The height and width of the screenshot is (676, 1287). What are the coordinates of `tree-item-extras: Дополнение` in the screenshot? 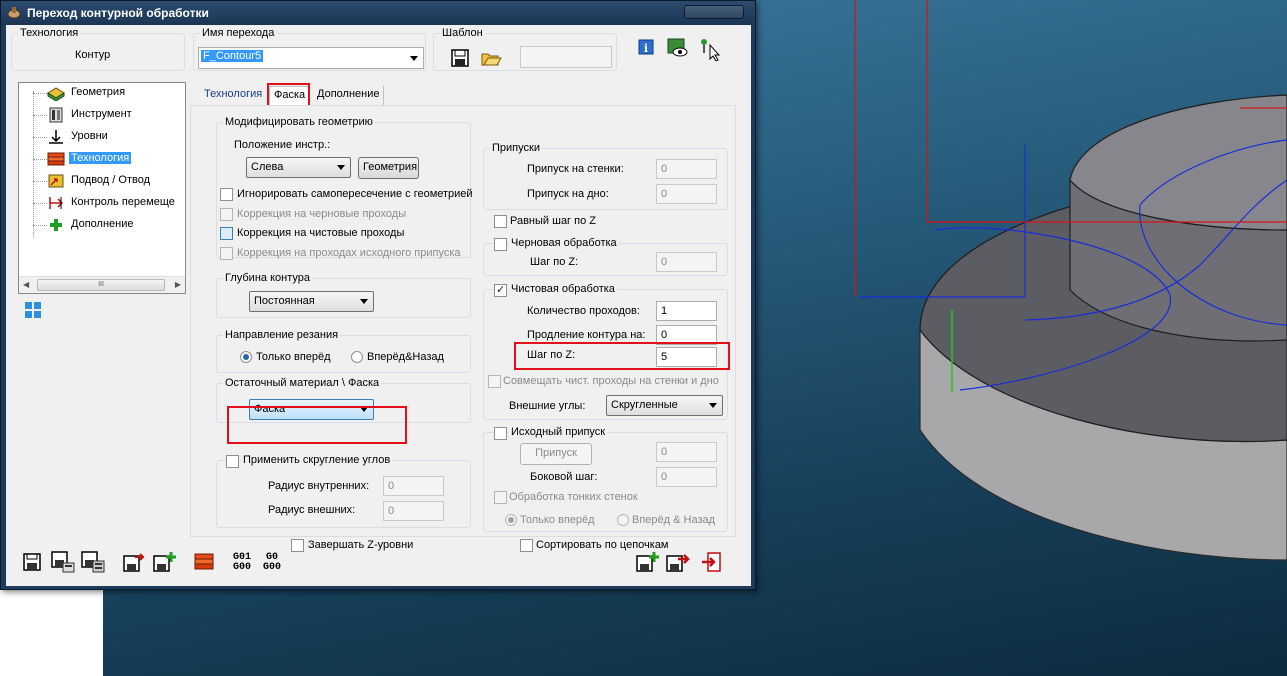 It's located at (102, 225).